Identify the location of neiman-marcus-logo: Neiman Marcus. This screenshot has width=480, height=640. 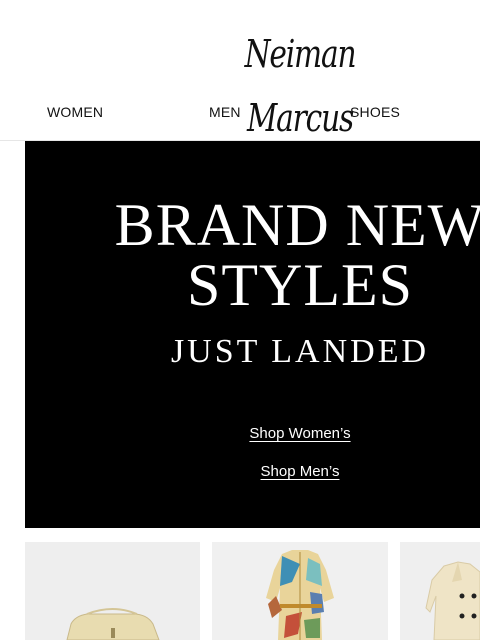
(300, 81).